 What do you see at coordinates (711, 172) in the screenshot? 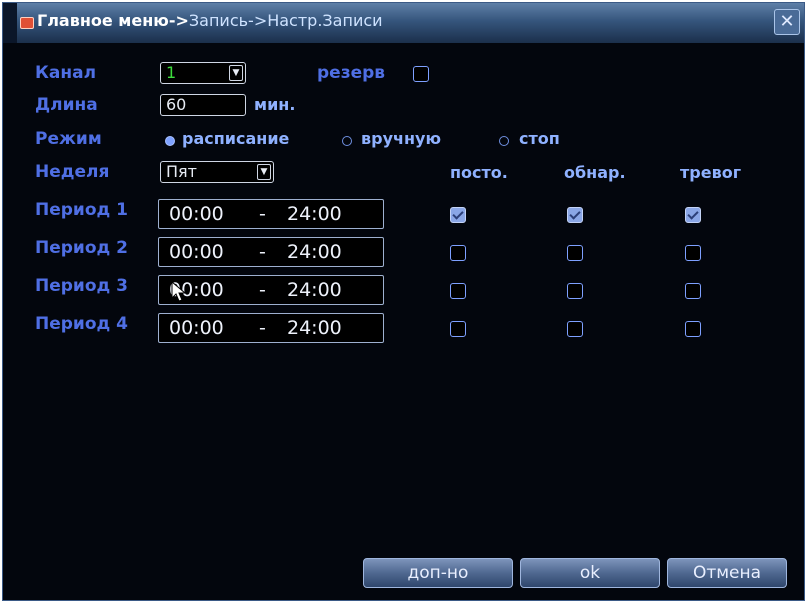
I see `column-header-alarm: тревог` at bounding box center [711, 172].